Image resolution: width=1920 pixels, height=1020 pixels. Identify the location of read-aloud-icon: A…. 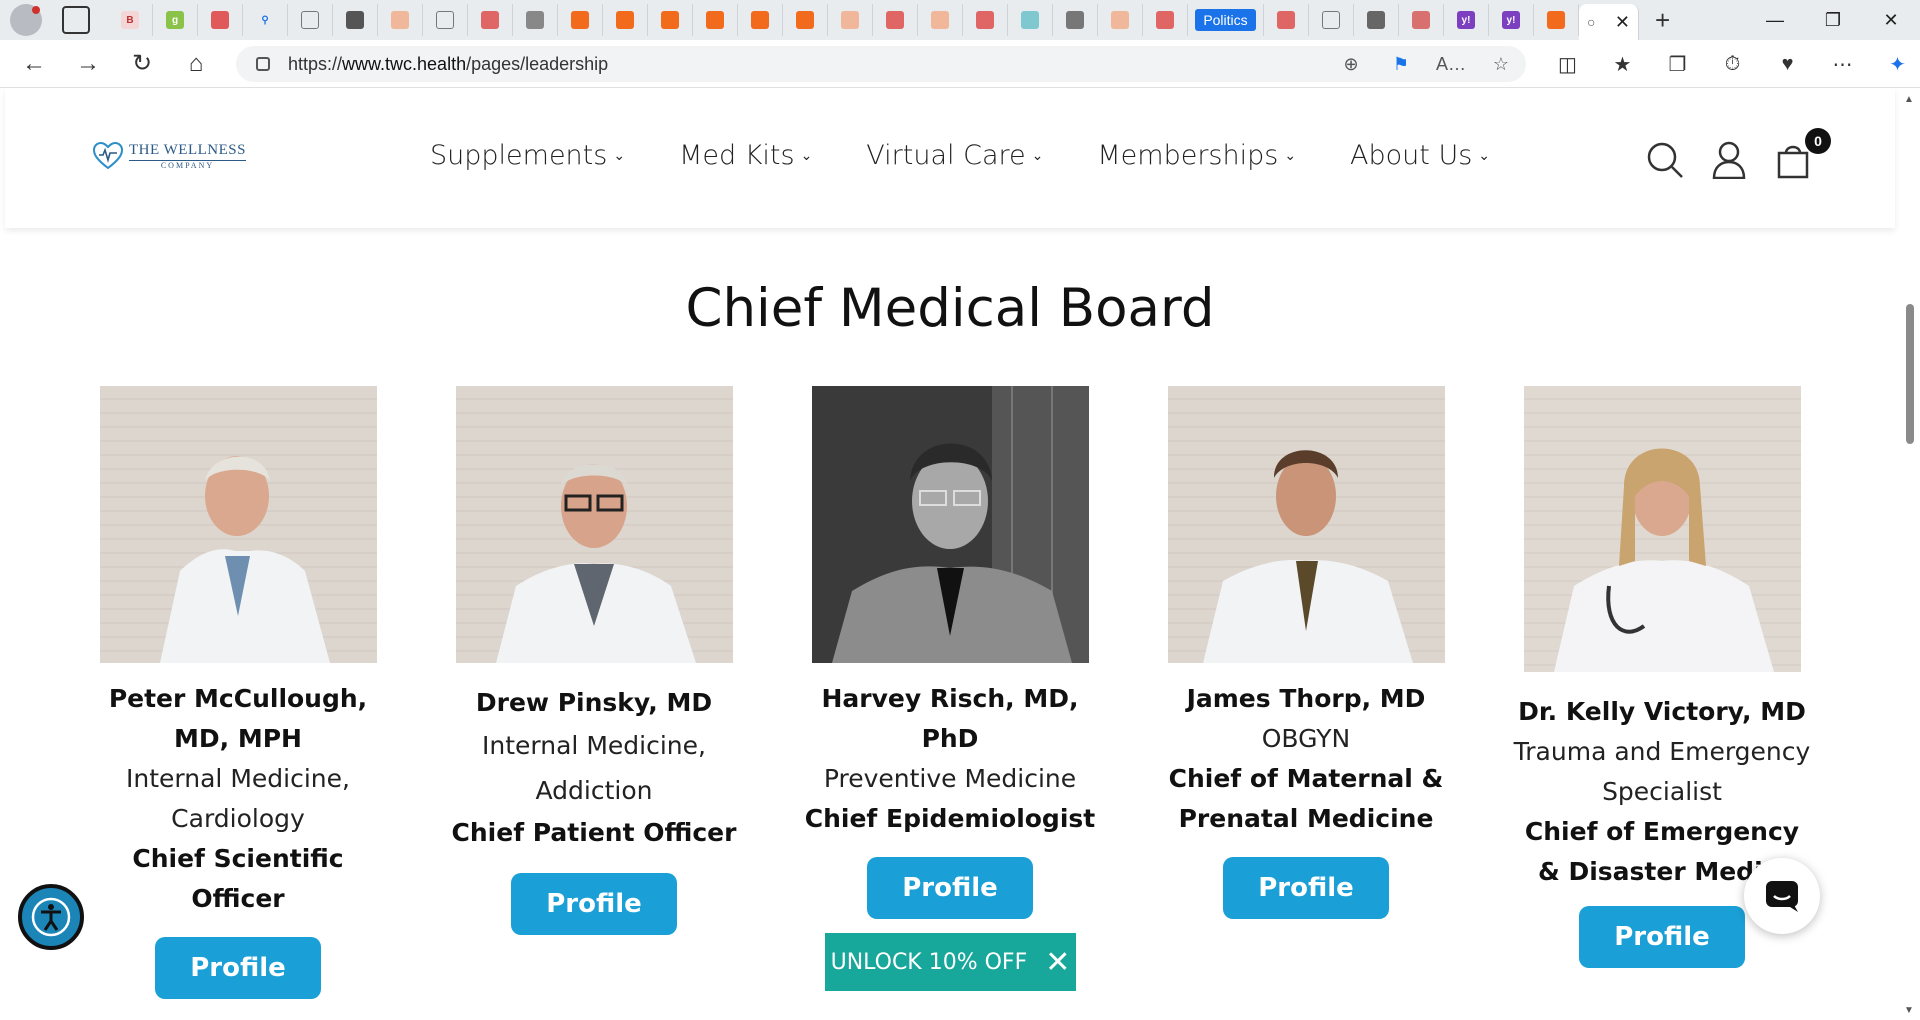
(1451, 64).